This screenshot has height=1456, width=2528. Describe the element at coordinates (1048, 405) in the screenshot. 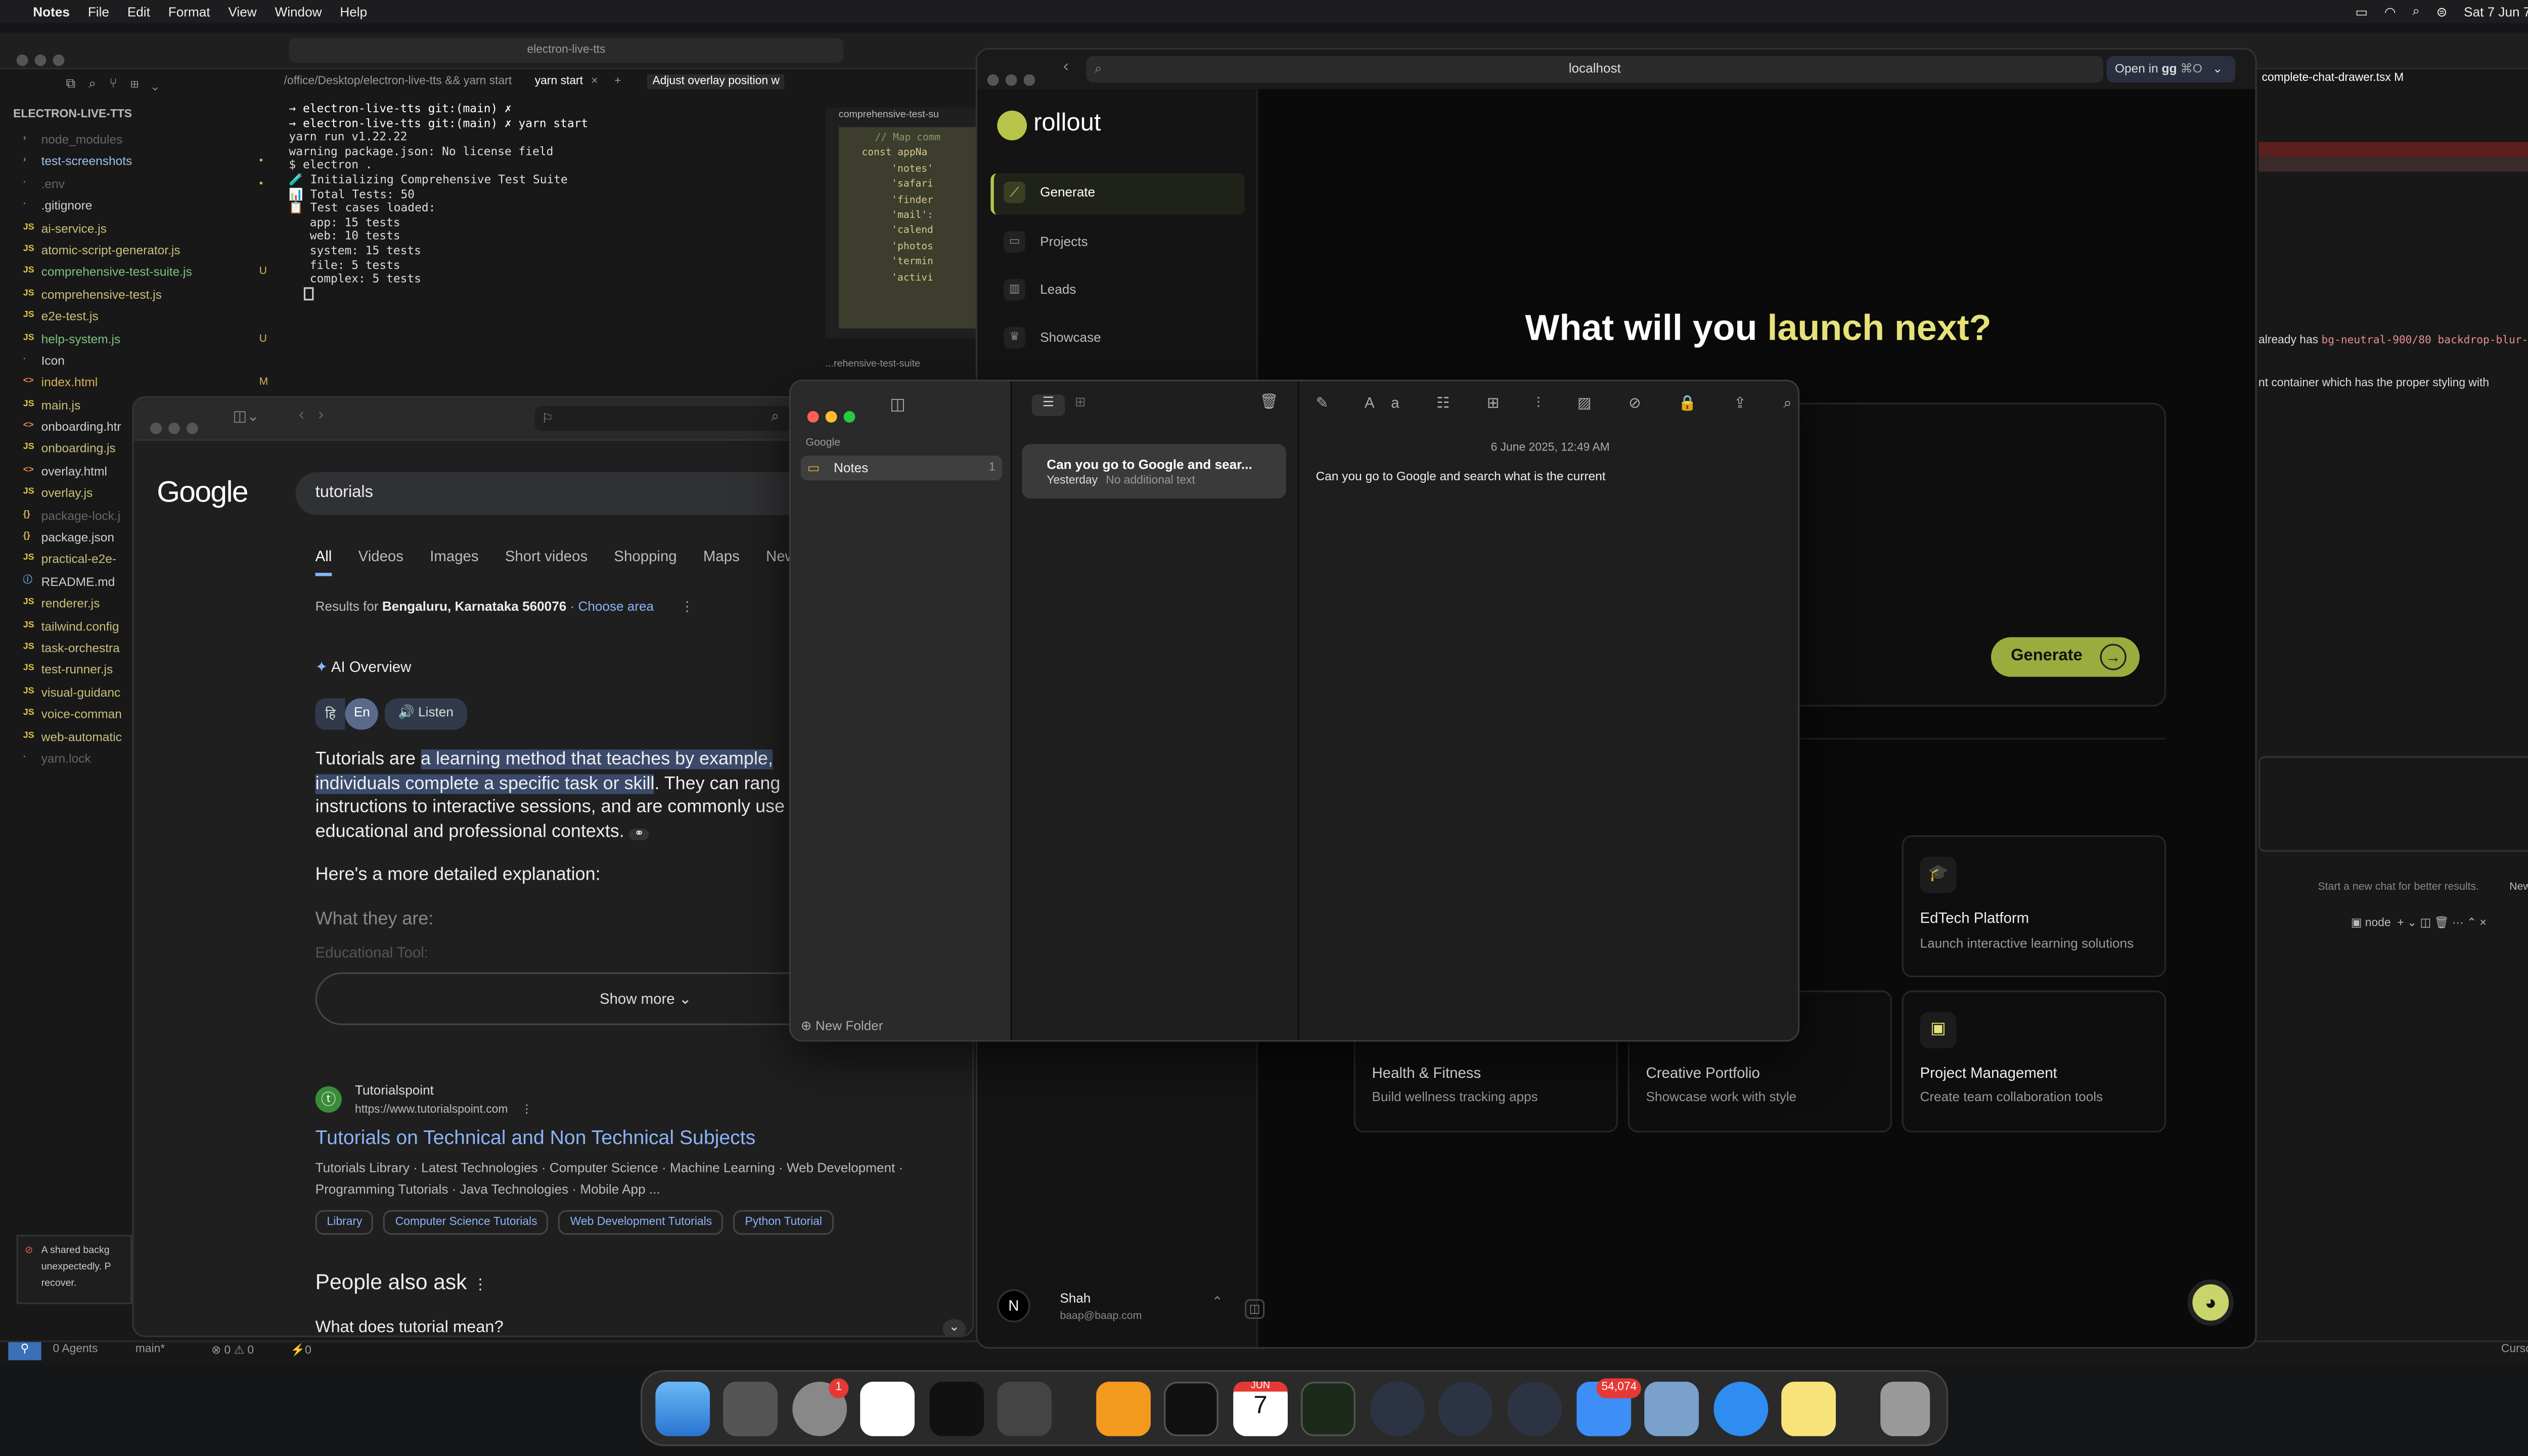

I see `list-view-icon: ☰` at that location.